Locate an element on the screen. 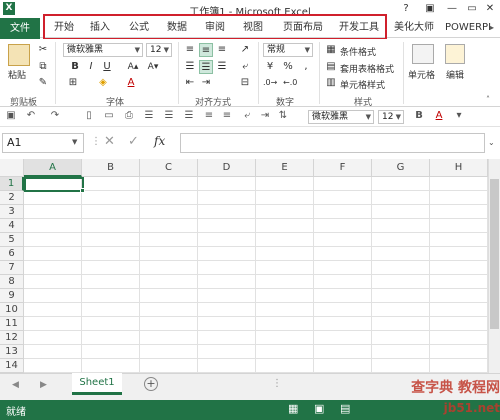  save-icon: ▣ is located at coordinates (11, 116).